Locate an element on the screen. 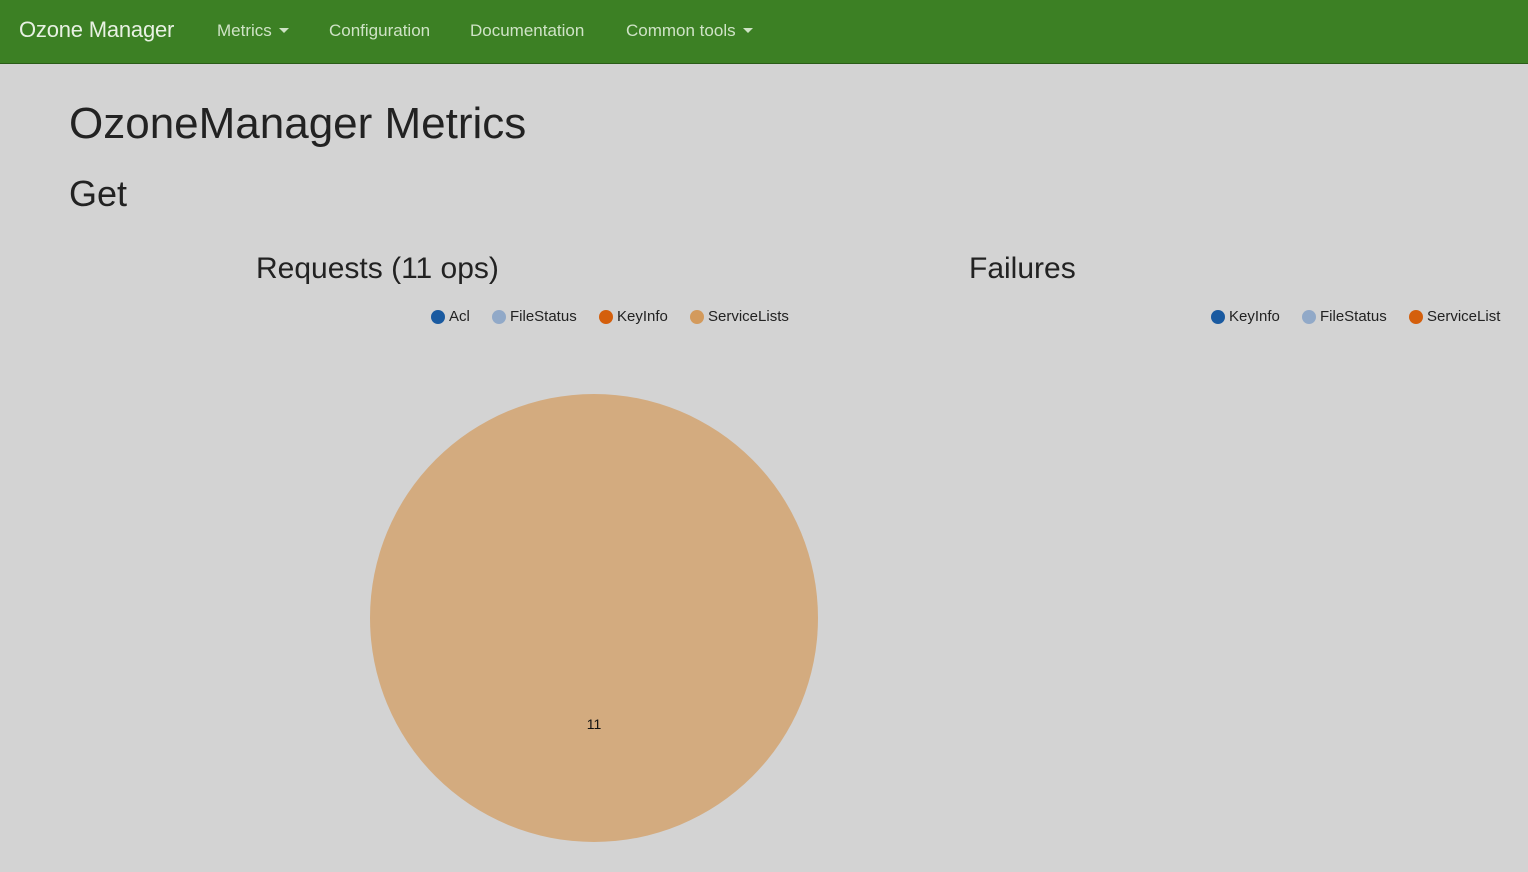 The image size is (1528, 872). requests-chart-title: Requests (11 ops) is located at coordinates (377, 268).